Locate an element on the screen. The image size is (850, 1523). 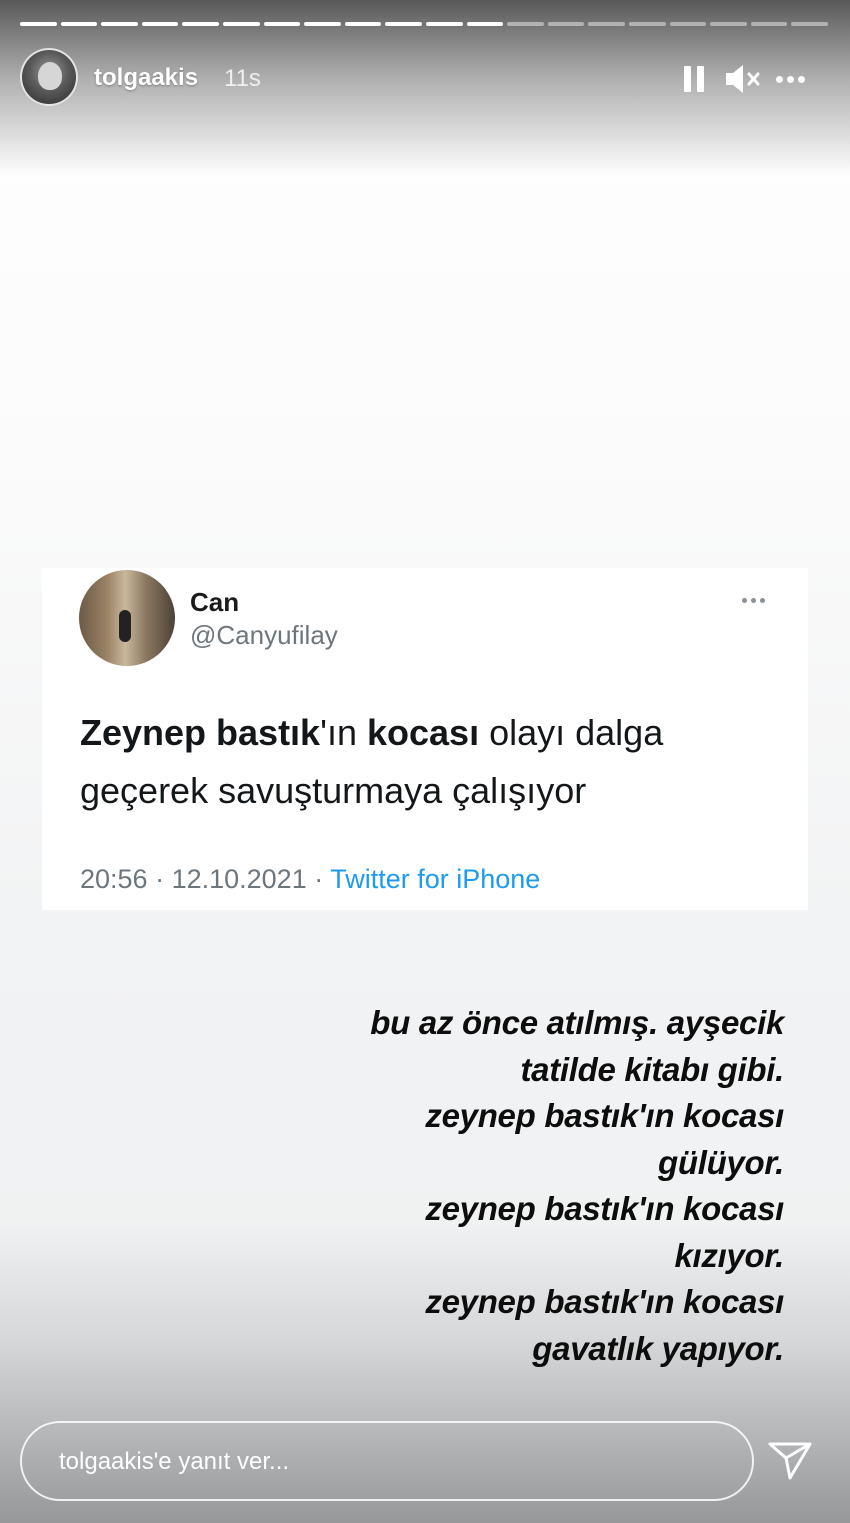
mute-icon is located at coordinates (744, 79).